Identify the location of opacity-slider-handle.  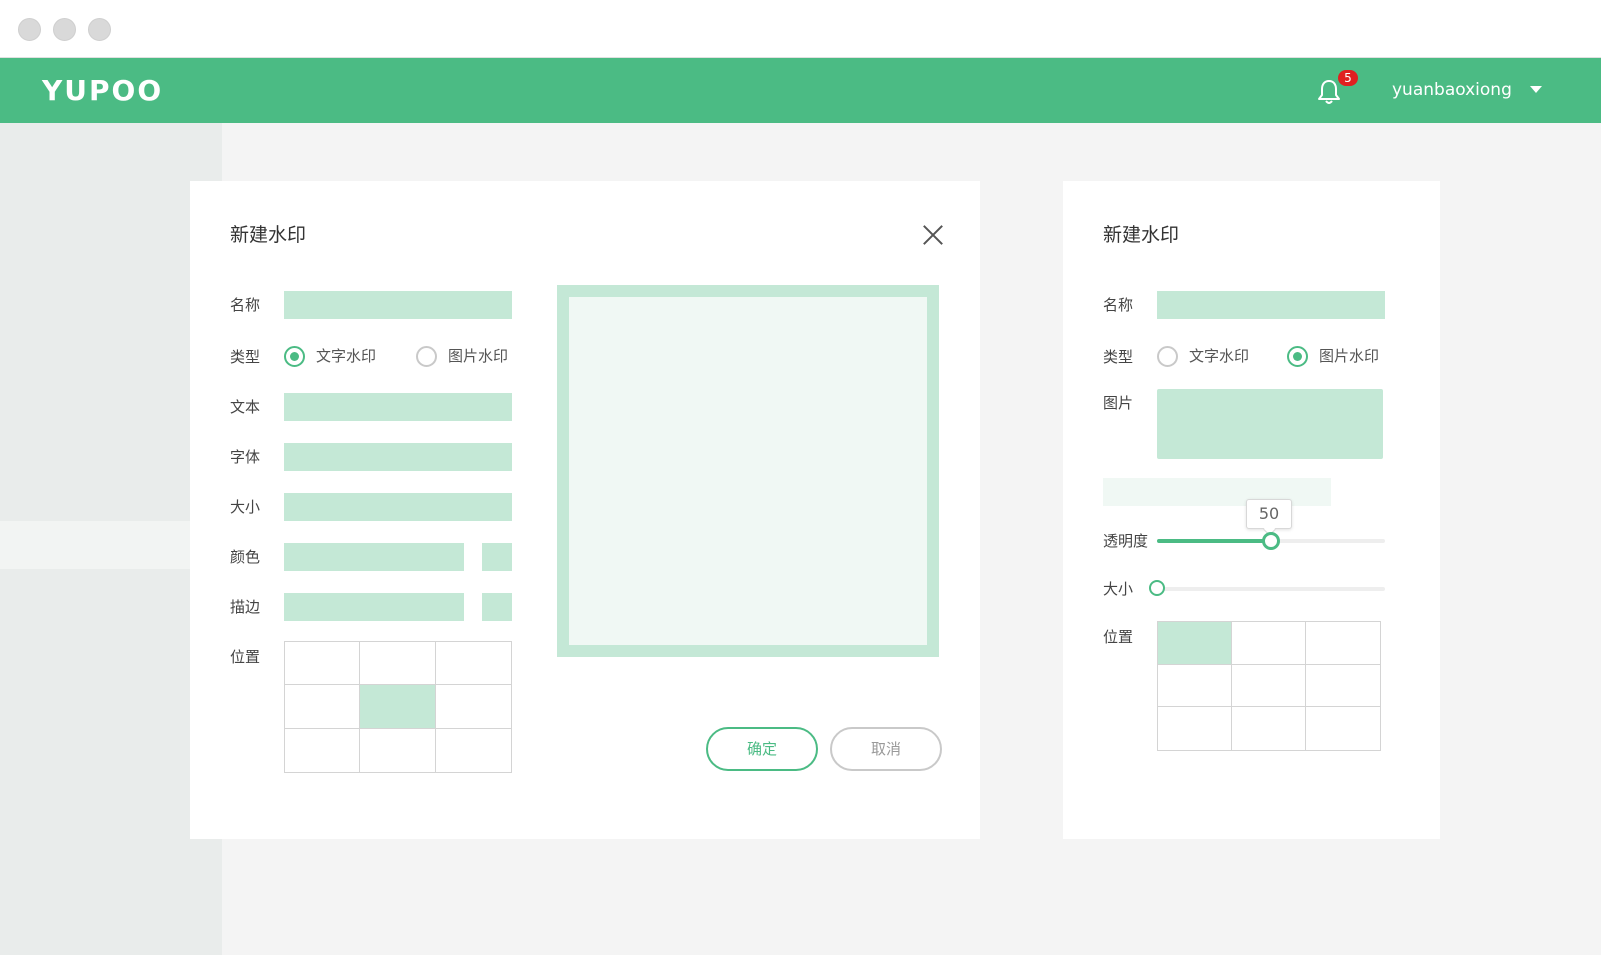
(1271, 541).